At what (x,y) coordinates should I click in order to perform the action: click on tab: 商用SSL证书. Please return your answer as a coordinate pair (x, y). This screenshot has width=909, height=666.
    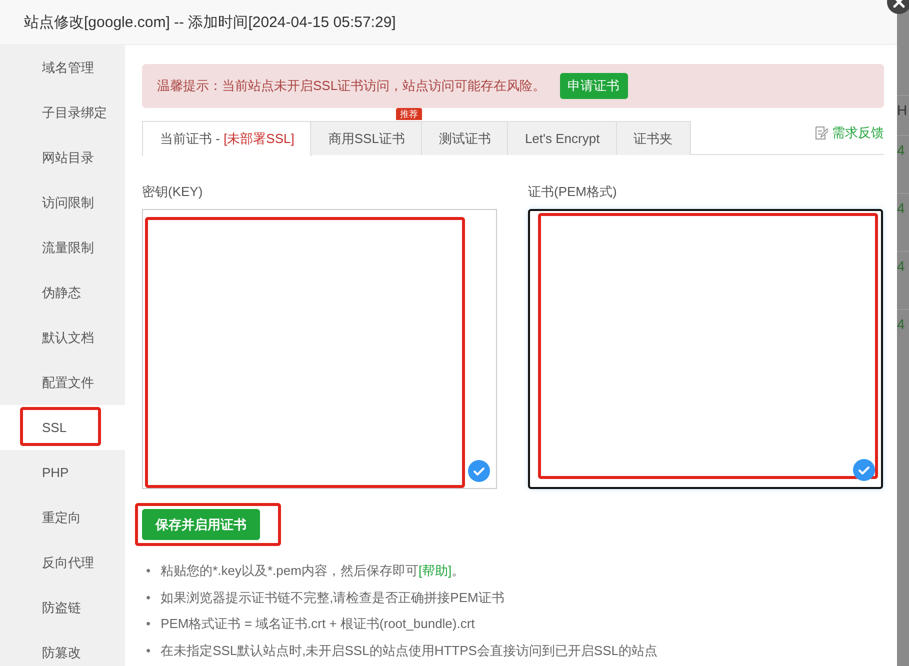
    Looking at the image, I should click on (366, 138).